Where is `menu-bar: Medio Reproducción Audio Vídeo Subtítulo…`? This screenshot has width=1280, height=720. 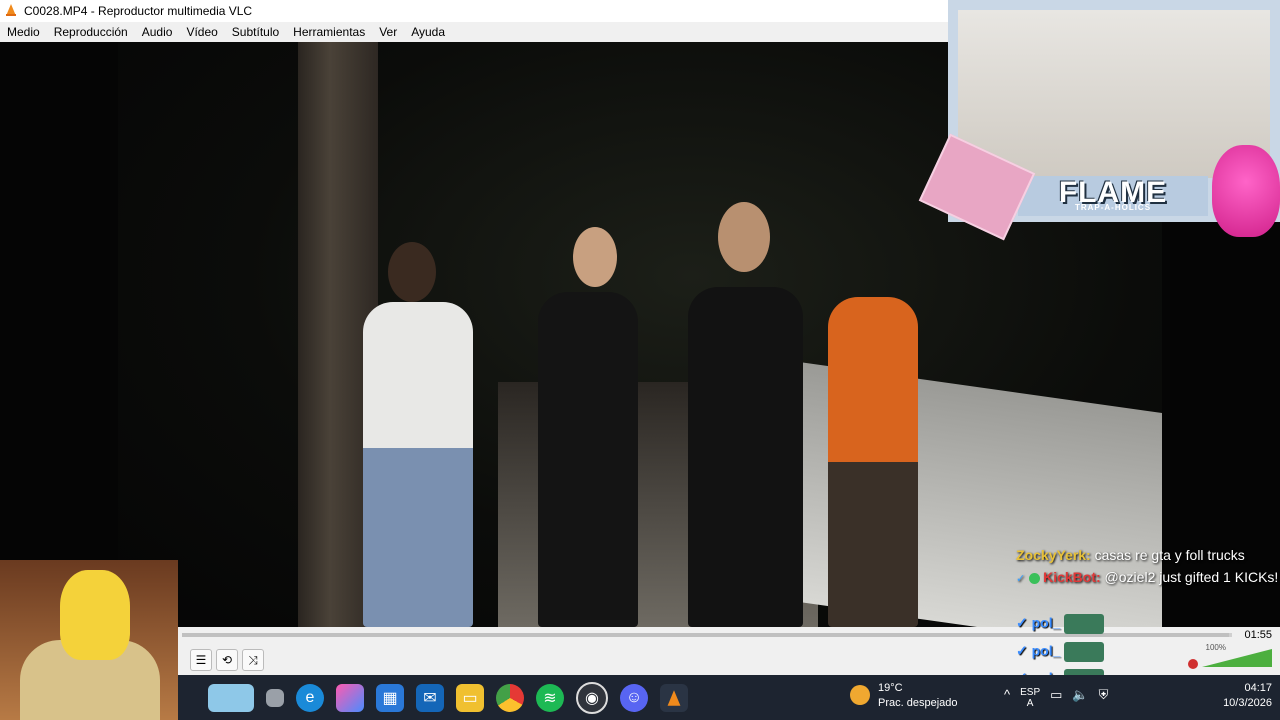
menu-bar: Medio Reproducción Audio Vídeo Subtítulo… is located at coordinates (474, 32).